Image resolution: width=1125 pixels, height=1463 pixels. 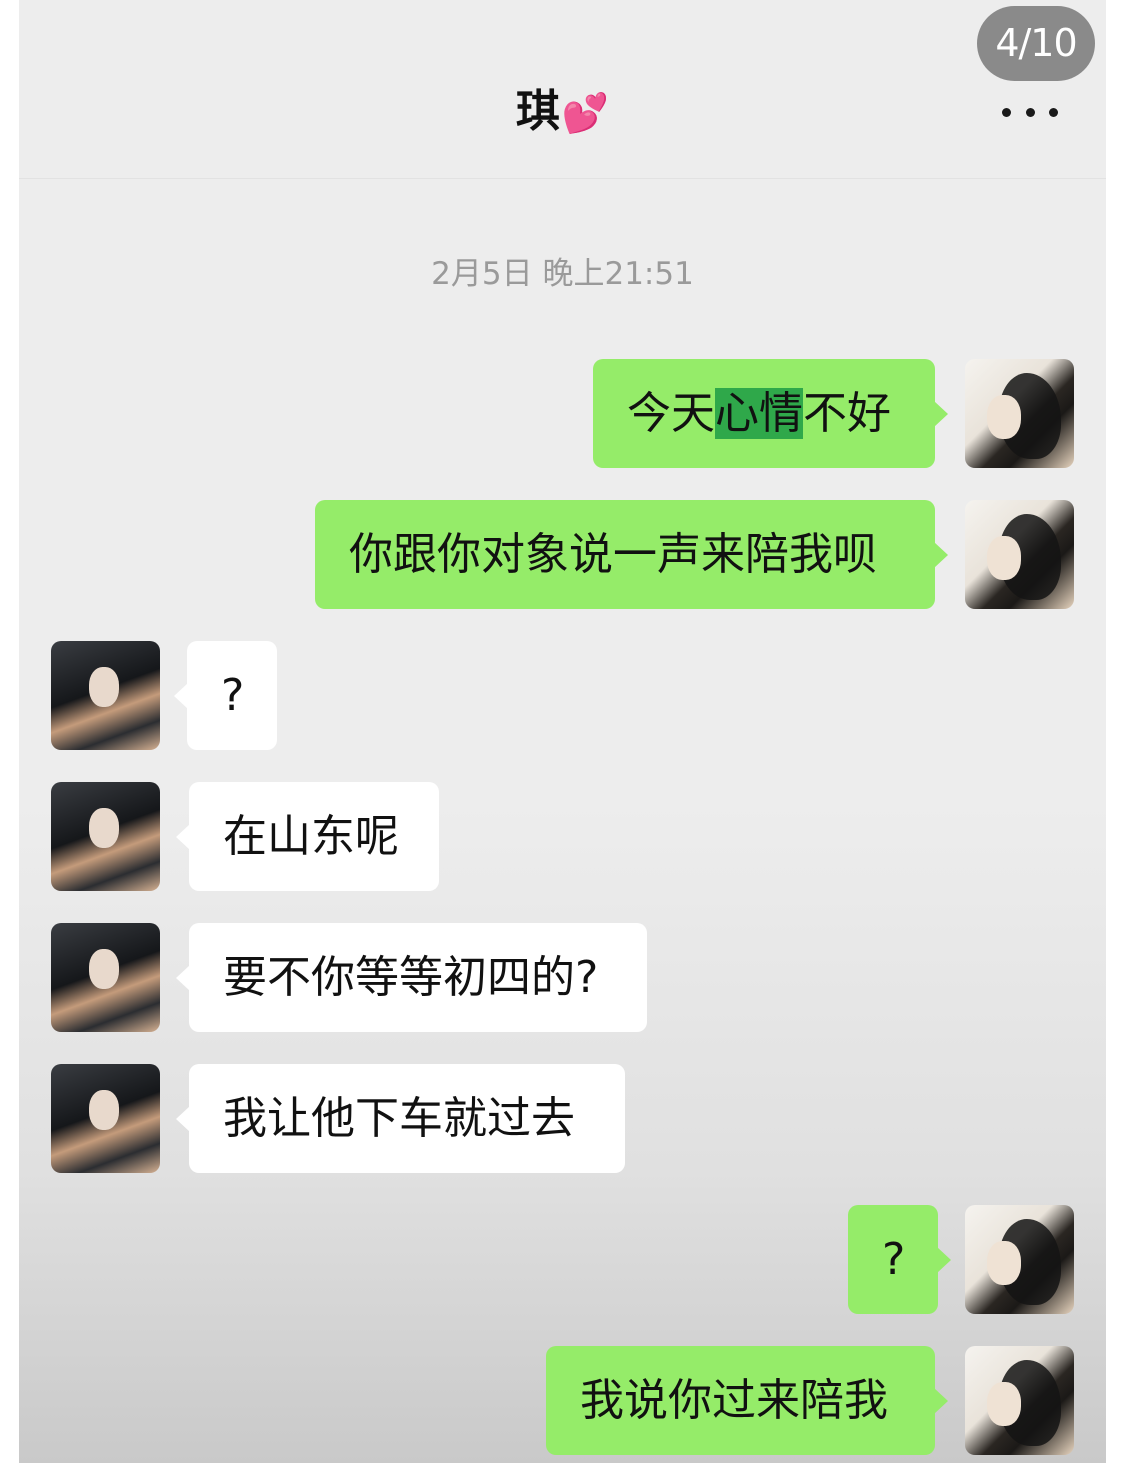 What do you see at coordinates (411, 977) in the screenshot?
I see `message-bubble: 要不你等等初四的?` at bounding box center [411, 977].